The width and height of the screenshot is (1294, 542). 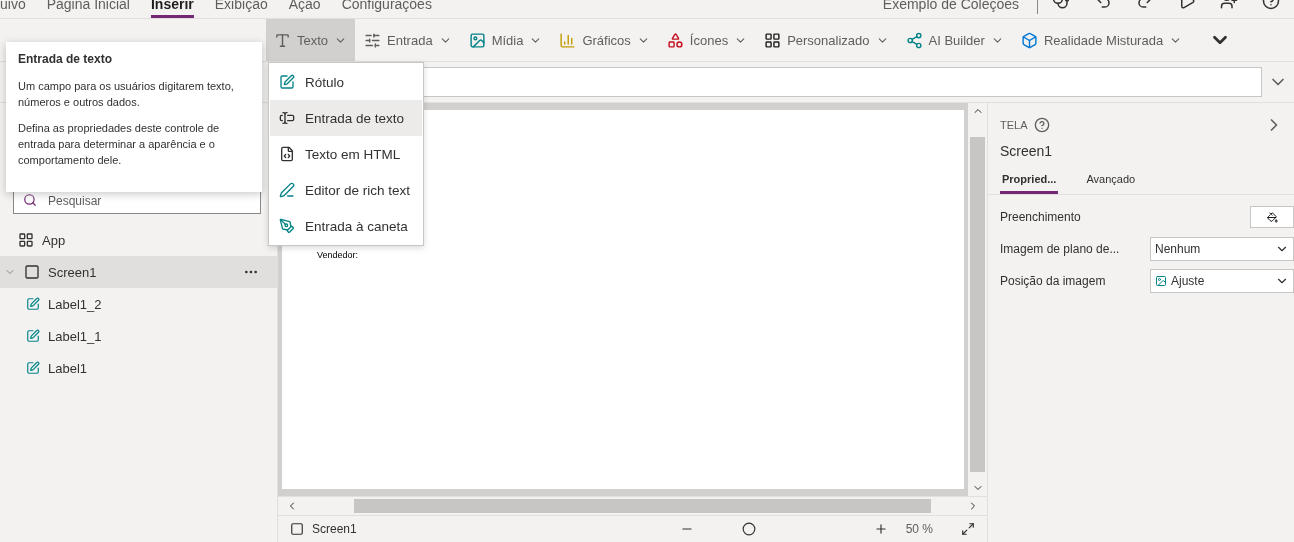 I want to click on cube-icon, so click(x=1029, y=40).